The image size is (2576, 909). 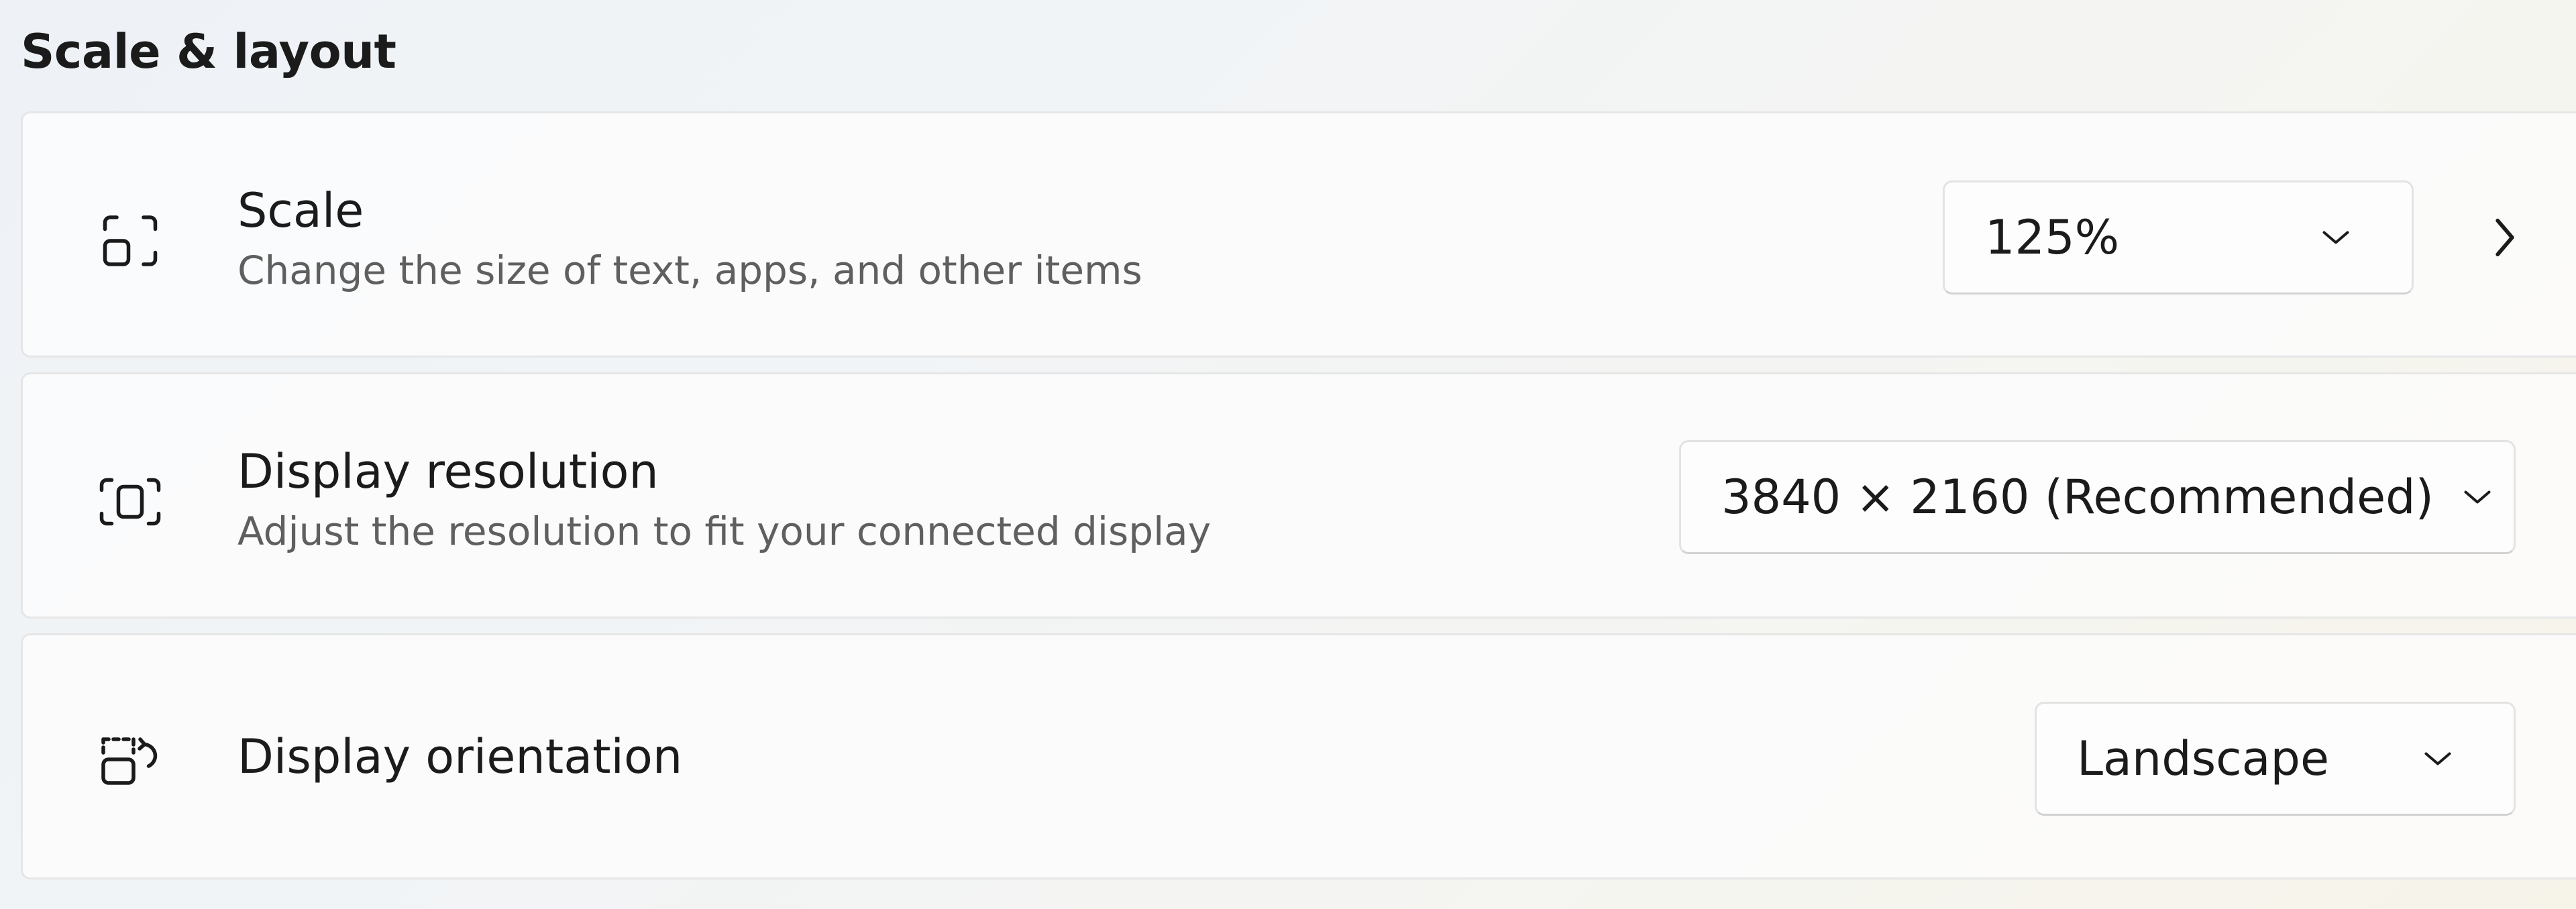 What do you see at coordinates (130, 763) in the screenshot?
I see `orientation-icon` at bounding box center [130, 763].